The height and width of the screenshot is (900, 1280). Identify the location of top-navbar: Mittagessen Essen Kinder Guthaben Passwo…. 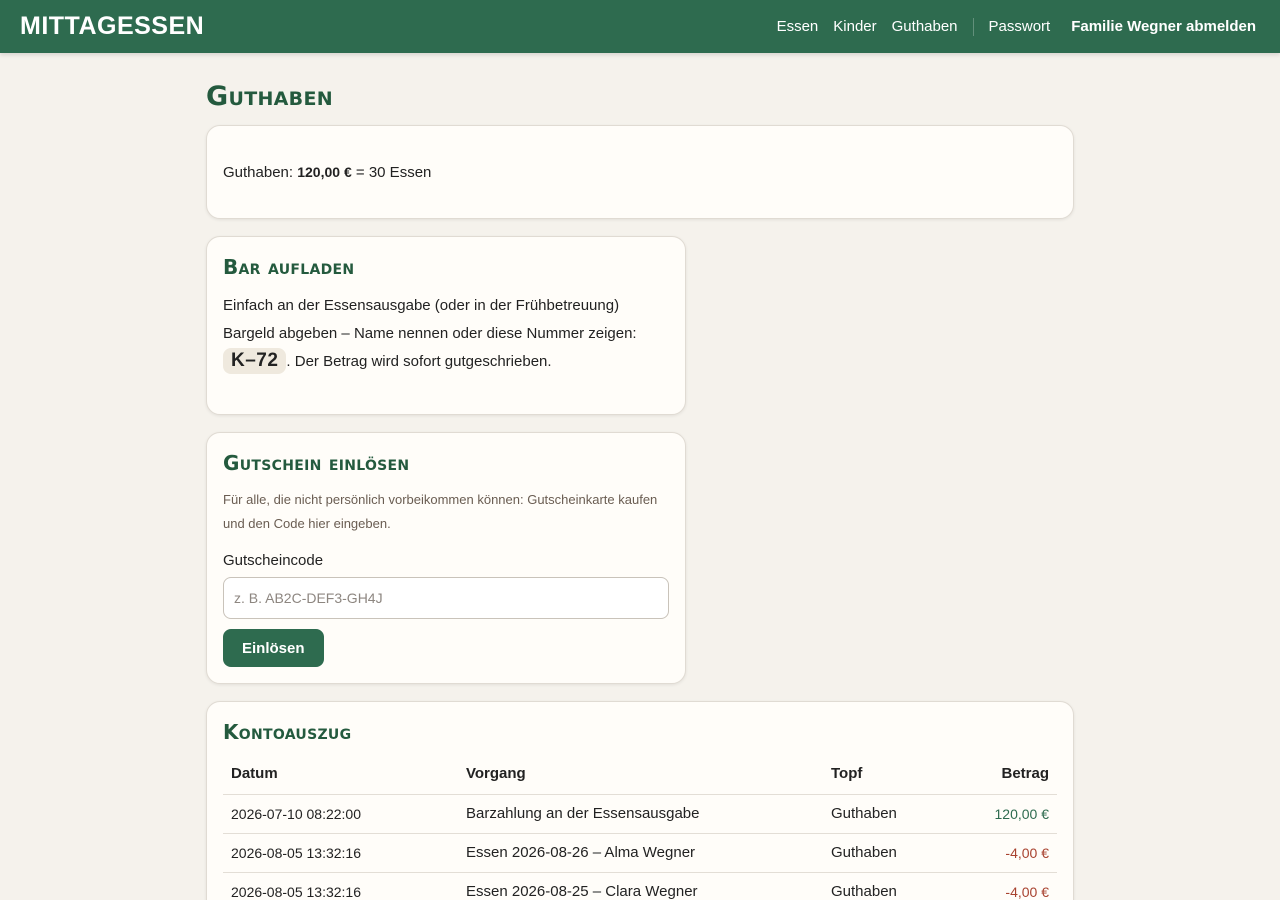
(640, 26).